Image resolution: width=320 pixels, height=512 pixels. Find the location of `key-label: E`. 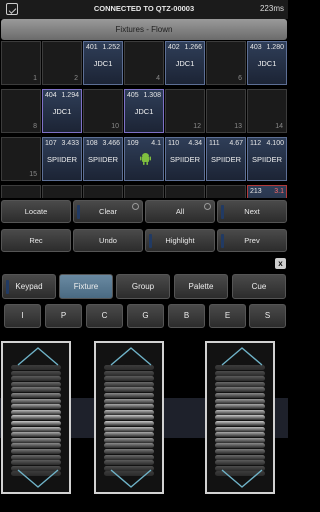

key-label: E is located at coordinates (227, 315).